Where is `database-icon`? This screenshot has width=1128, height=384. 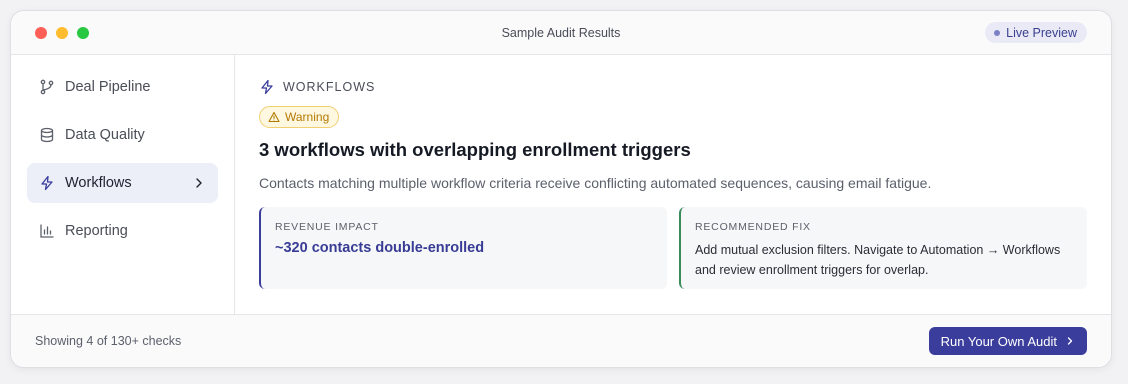
database-icon is located at coordinates (47, 135).